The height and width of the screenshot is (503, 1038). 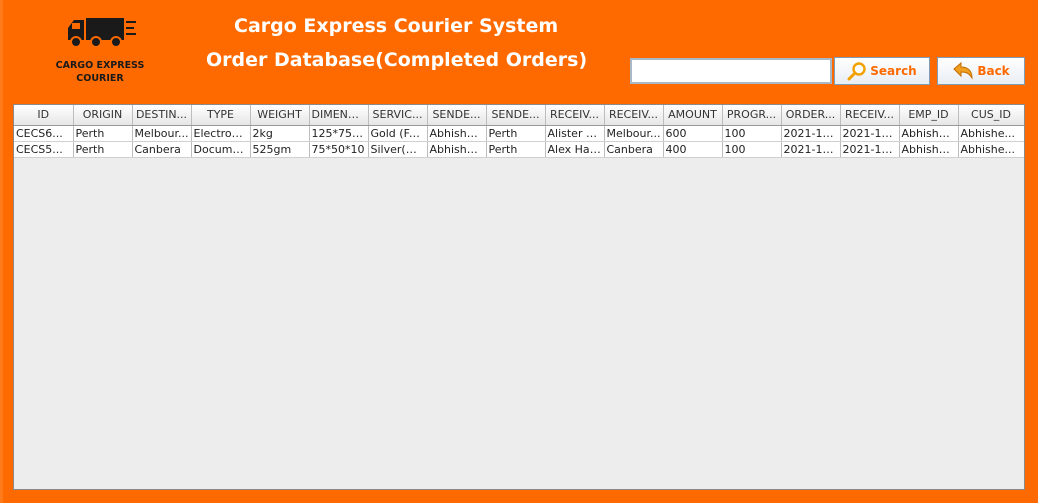 What do you see at coordinates (100, 78) in the screenshot?
I see `logo-text-line2: COURIER` at bounding box center [100, 78].